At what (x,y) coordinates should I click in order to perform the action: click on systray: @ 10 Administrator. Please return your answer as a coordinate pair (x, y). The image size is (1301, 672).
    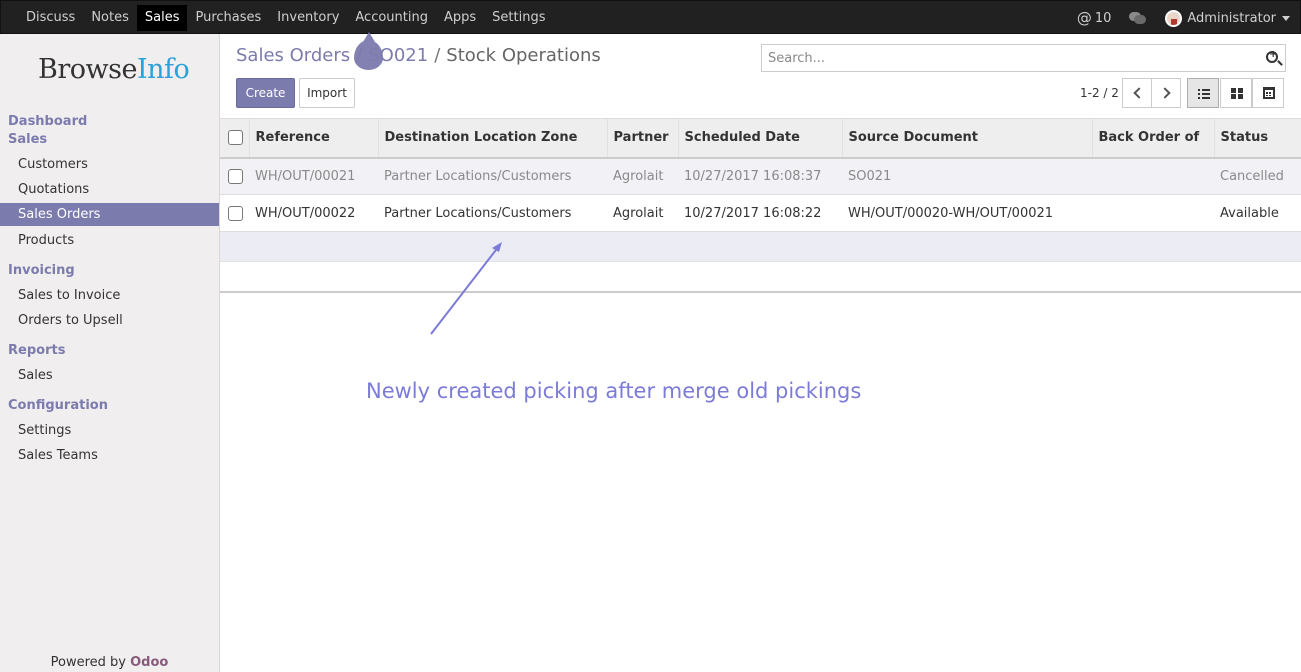
    Looking at the image, I should click on (1183, 18).